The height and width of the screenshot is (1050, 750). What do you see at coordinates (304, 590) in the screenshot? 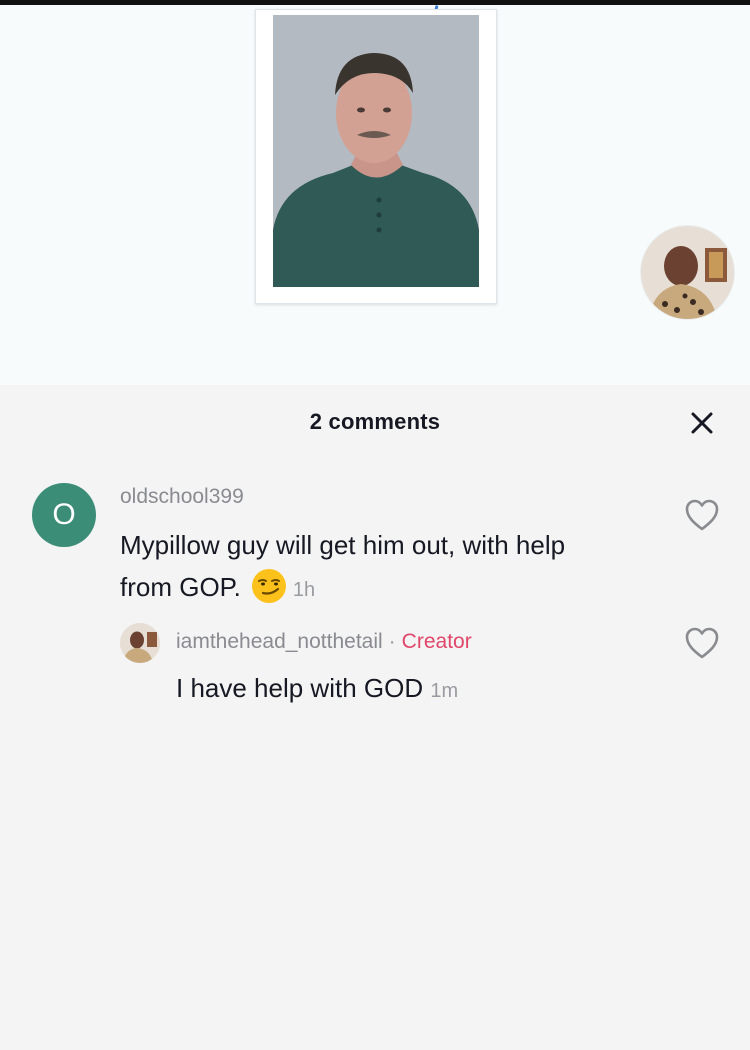
I see `comment-timestamp: 1h` at bounding box center [304, 590].